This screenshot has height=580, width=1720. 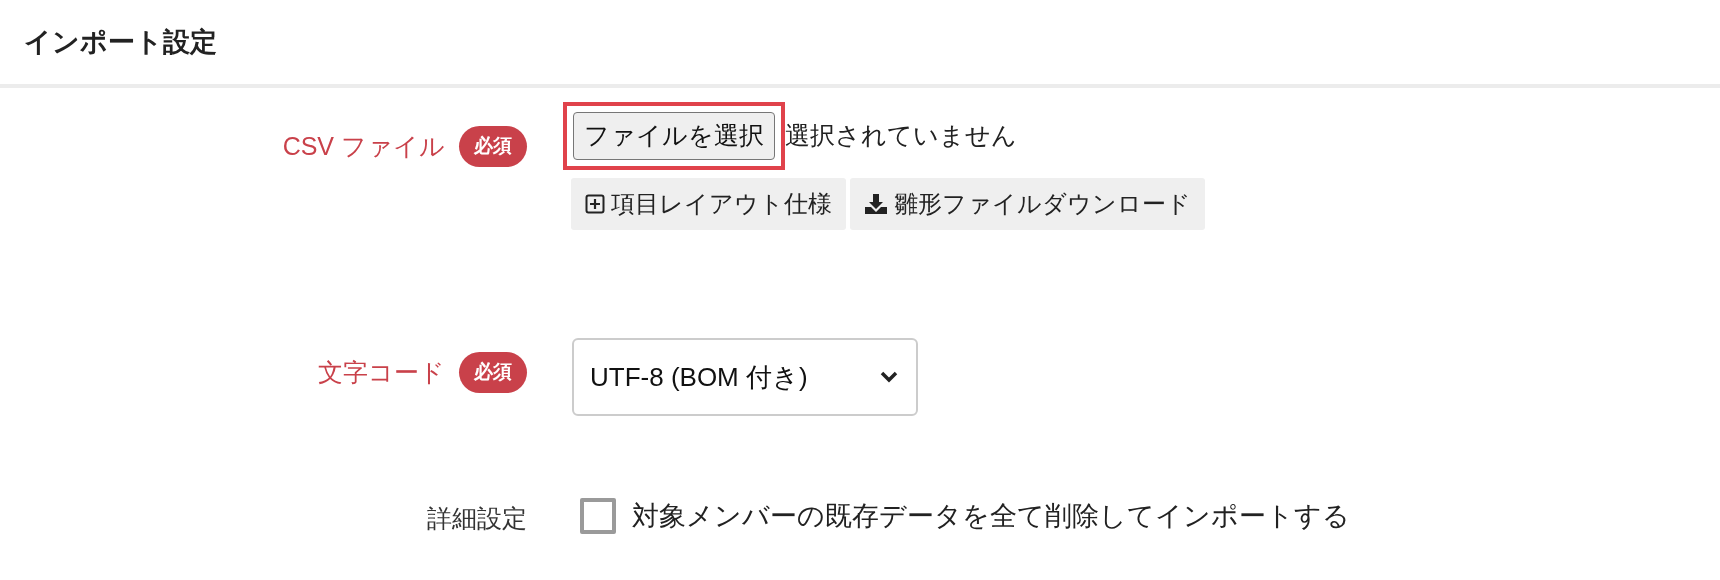 What do you see at coordinates (1027, 203) in the screenshot?
I see `download-button: 雛形ファイルダウンロード` at bounding box center [1027, 203].